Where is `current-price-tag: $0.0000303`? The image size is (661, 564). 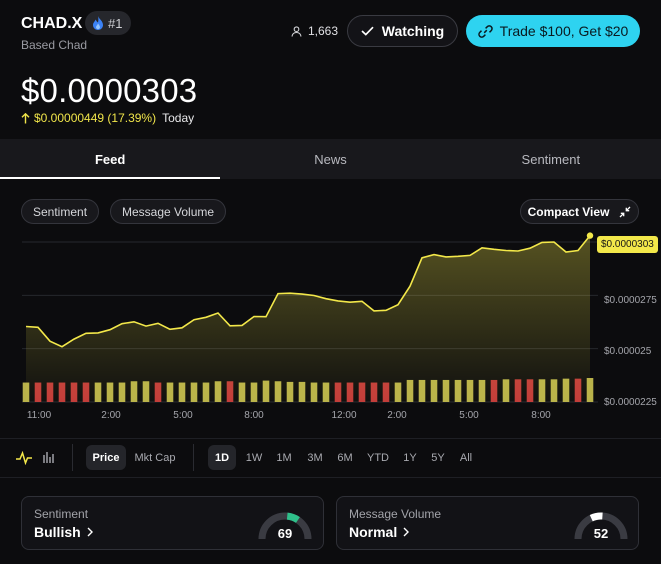 current-price-tag: $0.0000303 is located at coordinates (627, 244).